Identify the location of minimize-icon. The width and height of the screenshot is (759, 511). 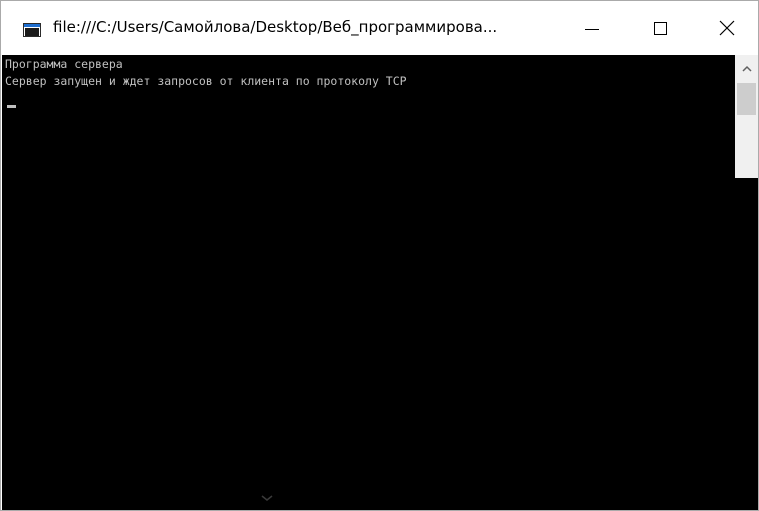
(592, 29).